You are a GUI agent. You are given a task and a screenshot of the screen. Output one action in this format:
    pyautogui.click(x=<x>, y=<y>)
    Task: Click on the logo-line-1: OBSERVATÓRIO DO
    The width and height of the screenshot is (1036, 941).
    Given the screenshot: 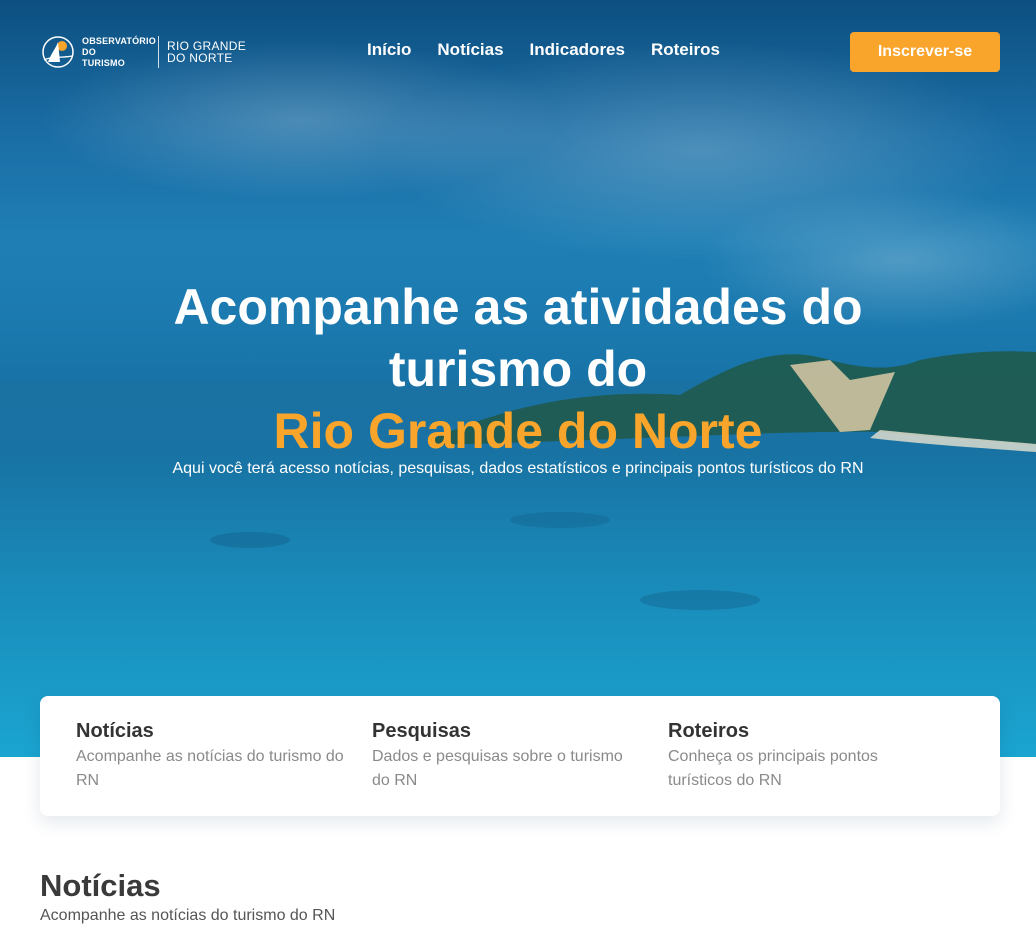 What is the action you would take?
    pyautogui.click(x=119, y=46)
    